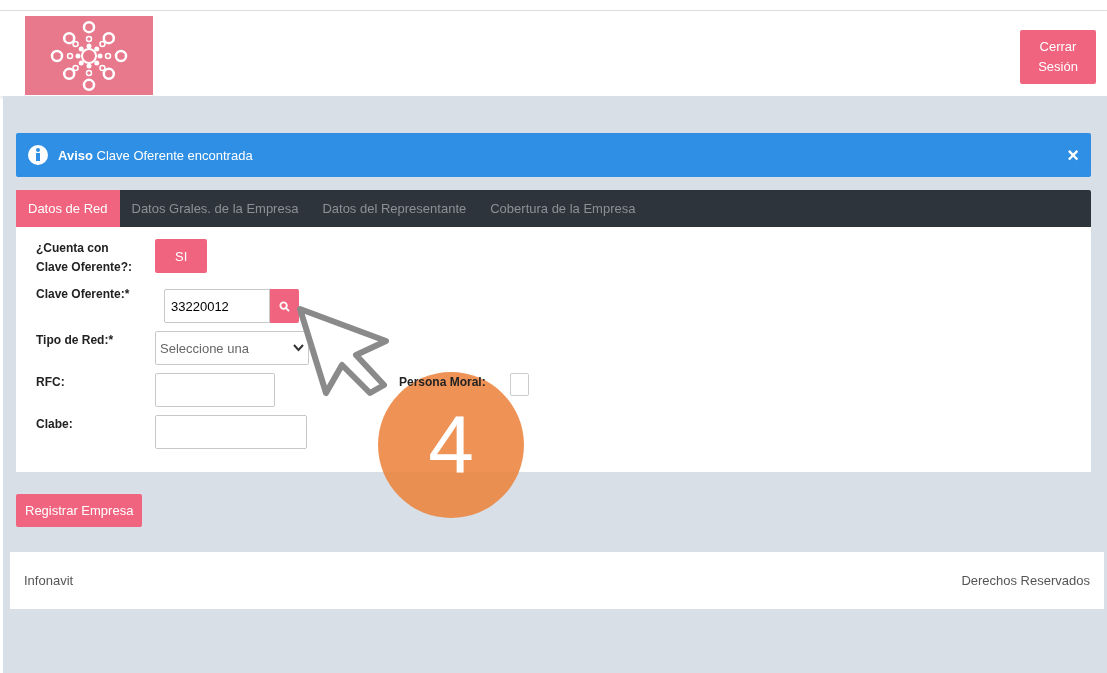 Image resolution: width=1107 pixels, height=673 pixels. I want to click on field-label: Tipo de Red:*, so click(75, 340).